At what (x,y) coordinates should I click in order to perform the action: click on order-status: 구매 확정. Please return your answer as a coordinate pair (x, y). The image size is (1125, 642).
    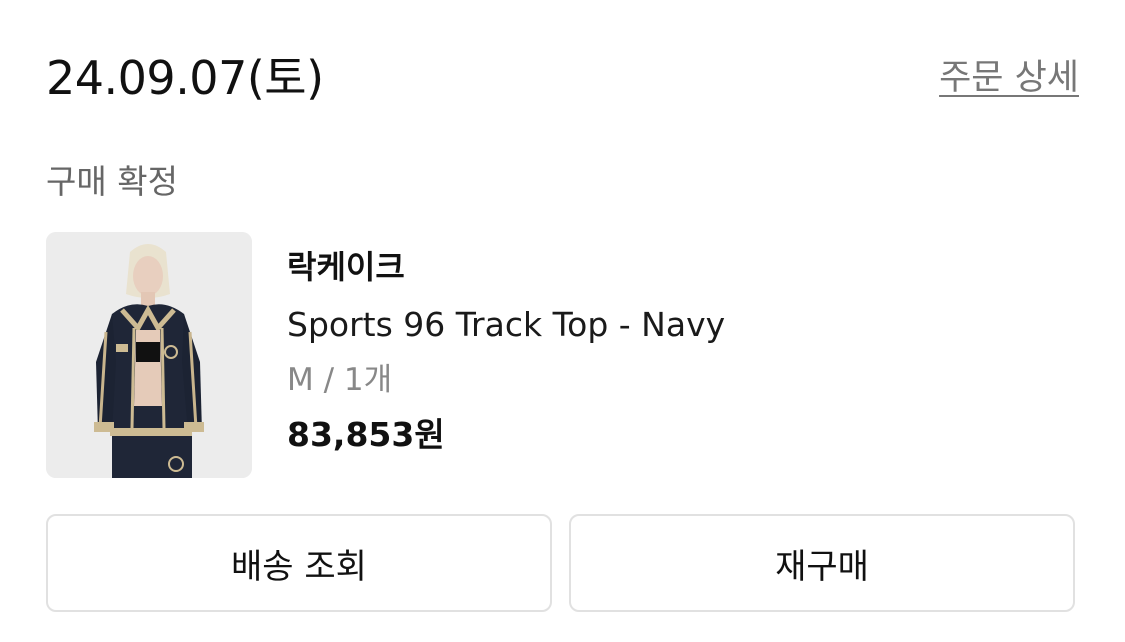
    Looking at the image, I should click on (112, 181).